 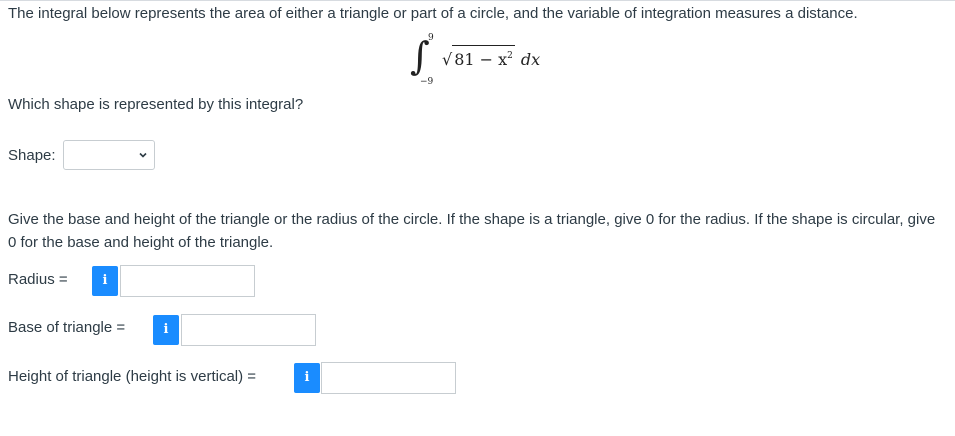 I want to click on square-root-icon: √, so click(x=447, y=59).